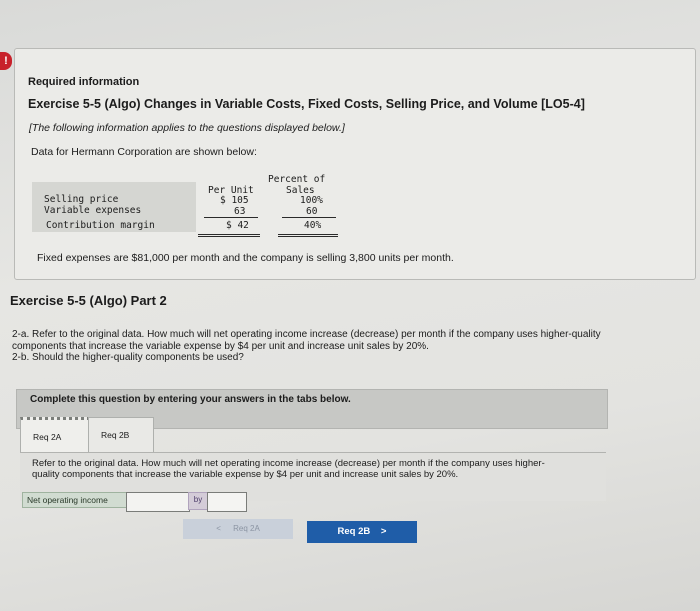 Image resolution: width=700 pixels, height=611 pixels. What do you see at coordinates (229, 234) in the screenshot?
I see `total-double-rule-unit` at bounding box center [229, 234].